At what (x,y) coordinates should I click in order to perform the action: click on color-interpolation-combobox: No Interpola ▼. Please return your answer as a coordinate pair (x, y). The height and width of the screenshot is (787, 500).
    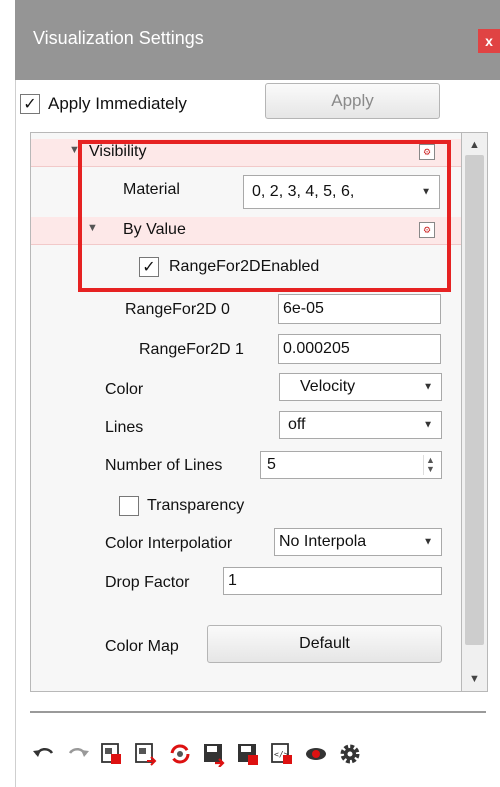
    Looking at the image, I should click on (358, 542).